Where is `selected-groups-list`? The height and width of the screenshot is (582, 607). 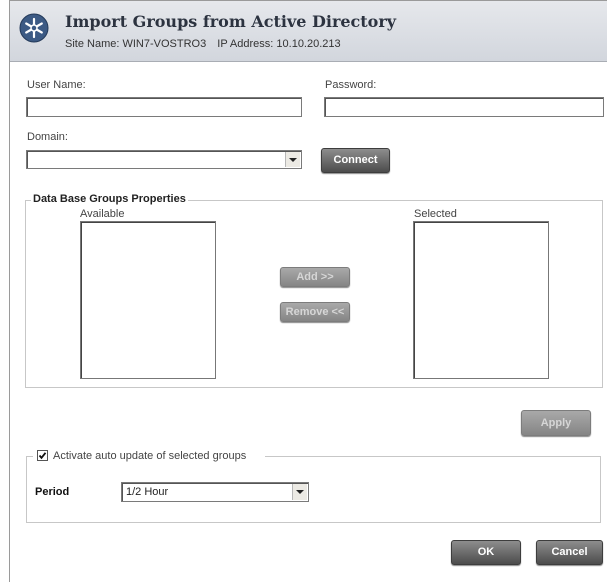 selected-groups-list is located at coordinates (481, 300).